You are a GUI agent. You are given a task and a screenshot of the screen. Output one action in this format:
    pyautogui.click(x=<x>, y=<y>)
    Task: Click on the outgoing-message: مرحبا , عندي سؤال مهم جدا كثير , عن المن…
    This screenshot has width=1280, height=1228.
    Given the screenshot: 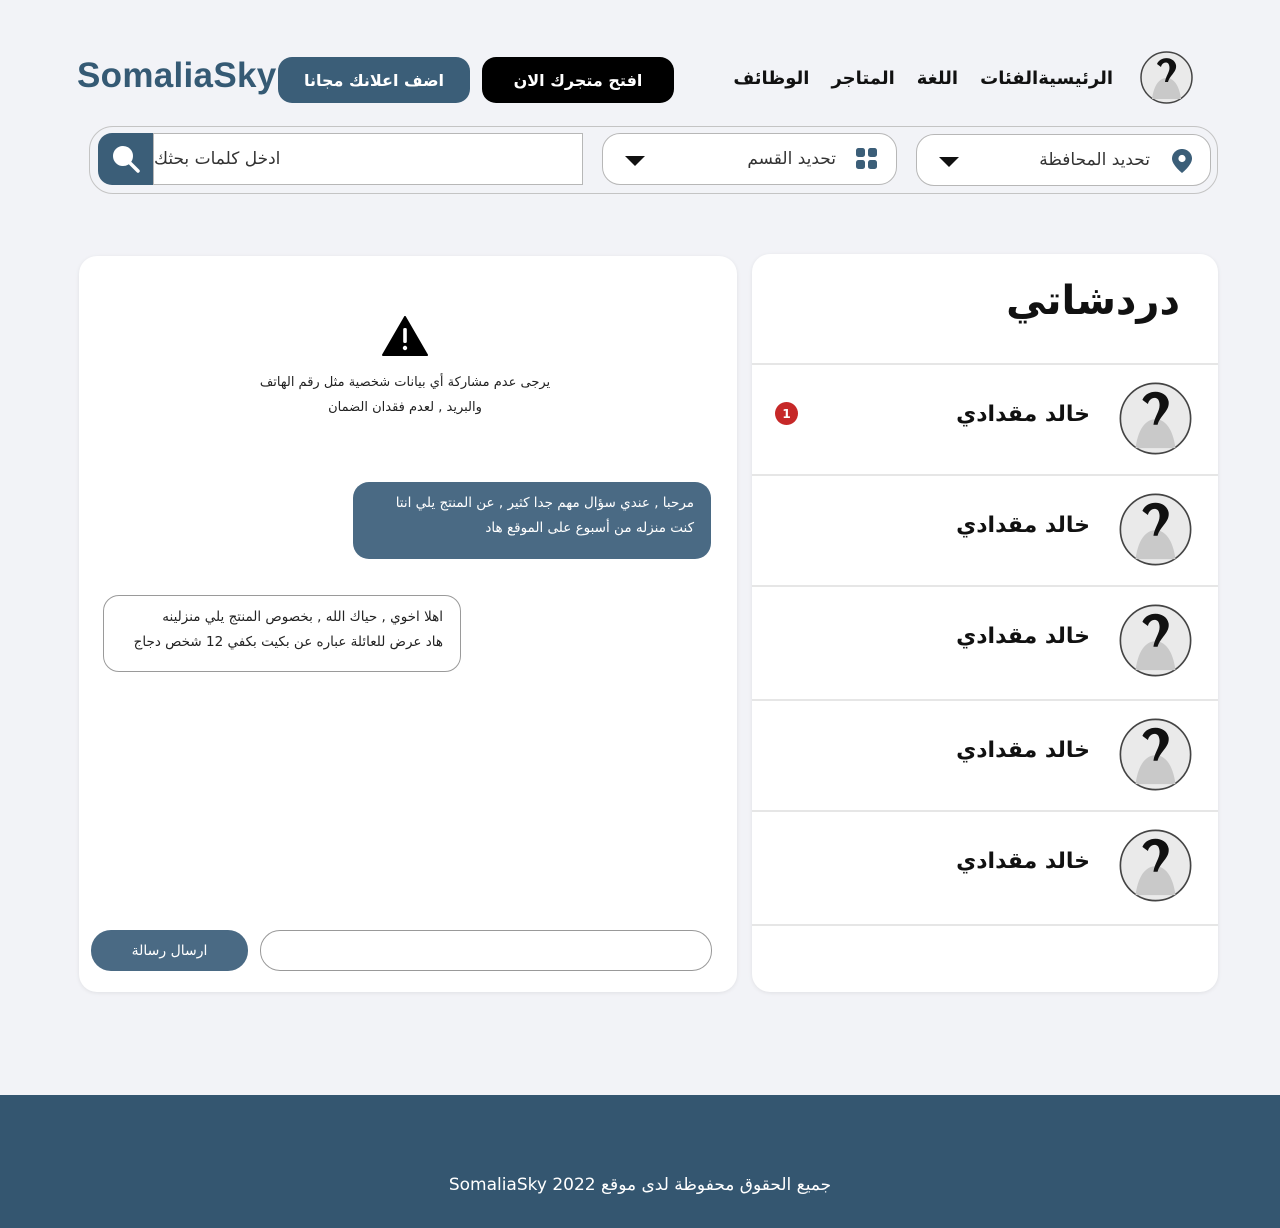 What is the action you would take?
    pyautogui.click(x=532, y=520)
    